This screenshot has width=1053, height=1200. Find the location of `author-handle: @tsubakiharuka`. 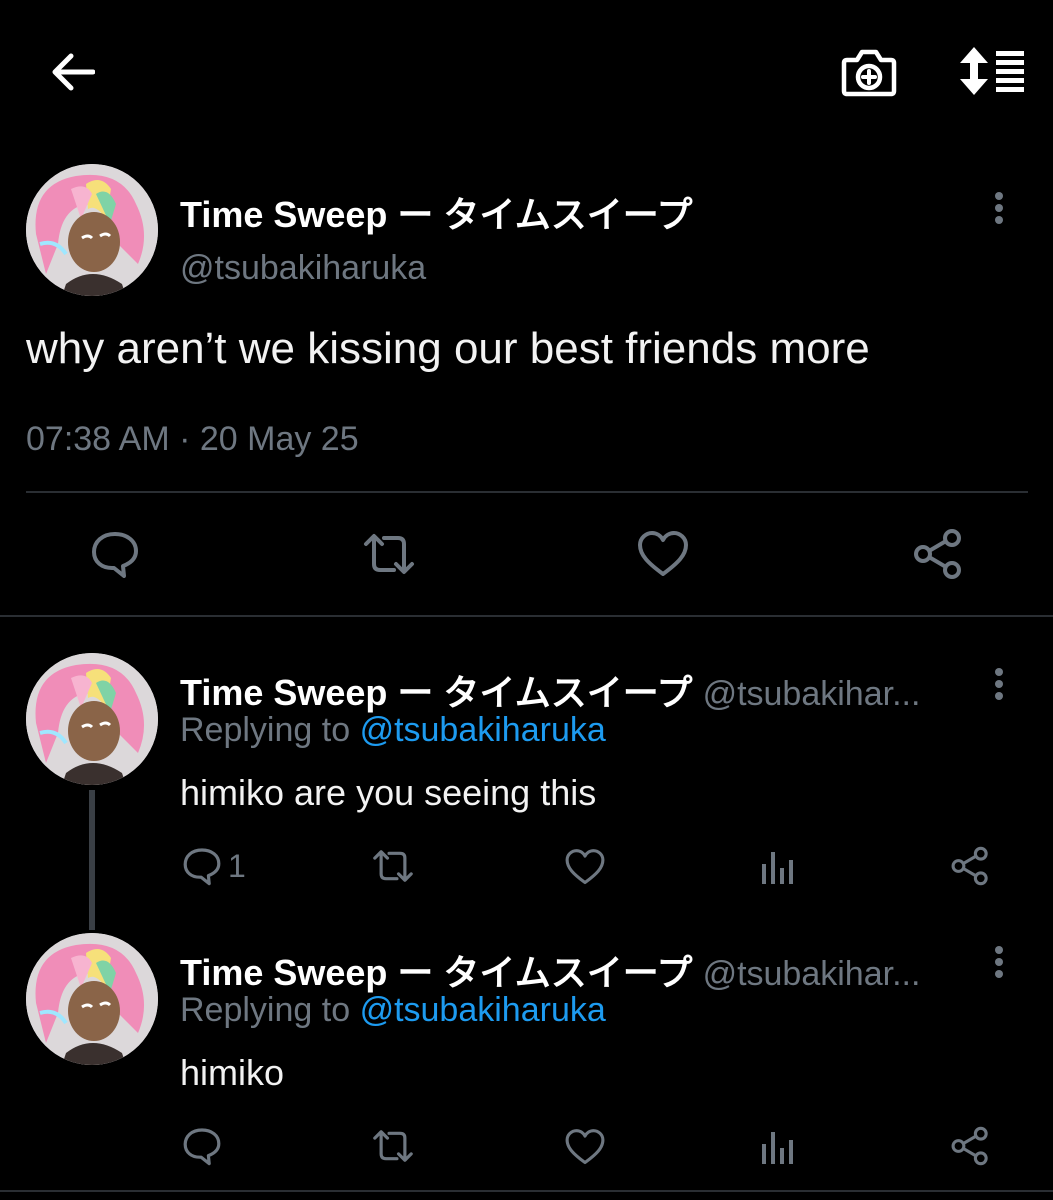

author-handle: @tsubakiharuka is located at coordinates (303, 268).